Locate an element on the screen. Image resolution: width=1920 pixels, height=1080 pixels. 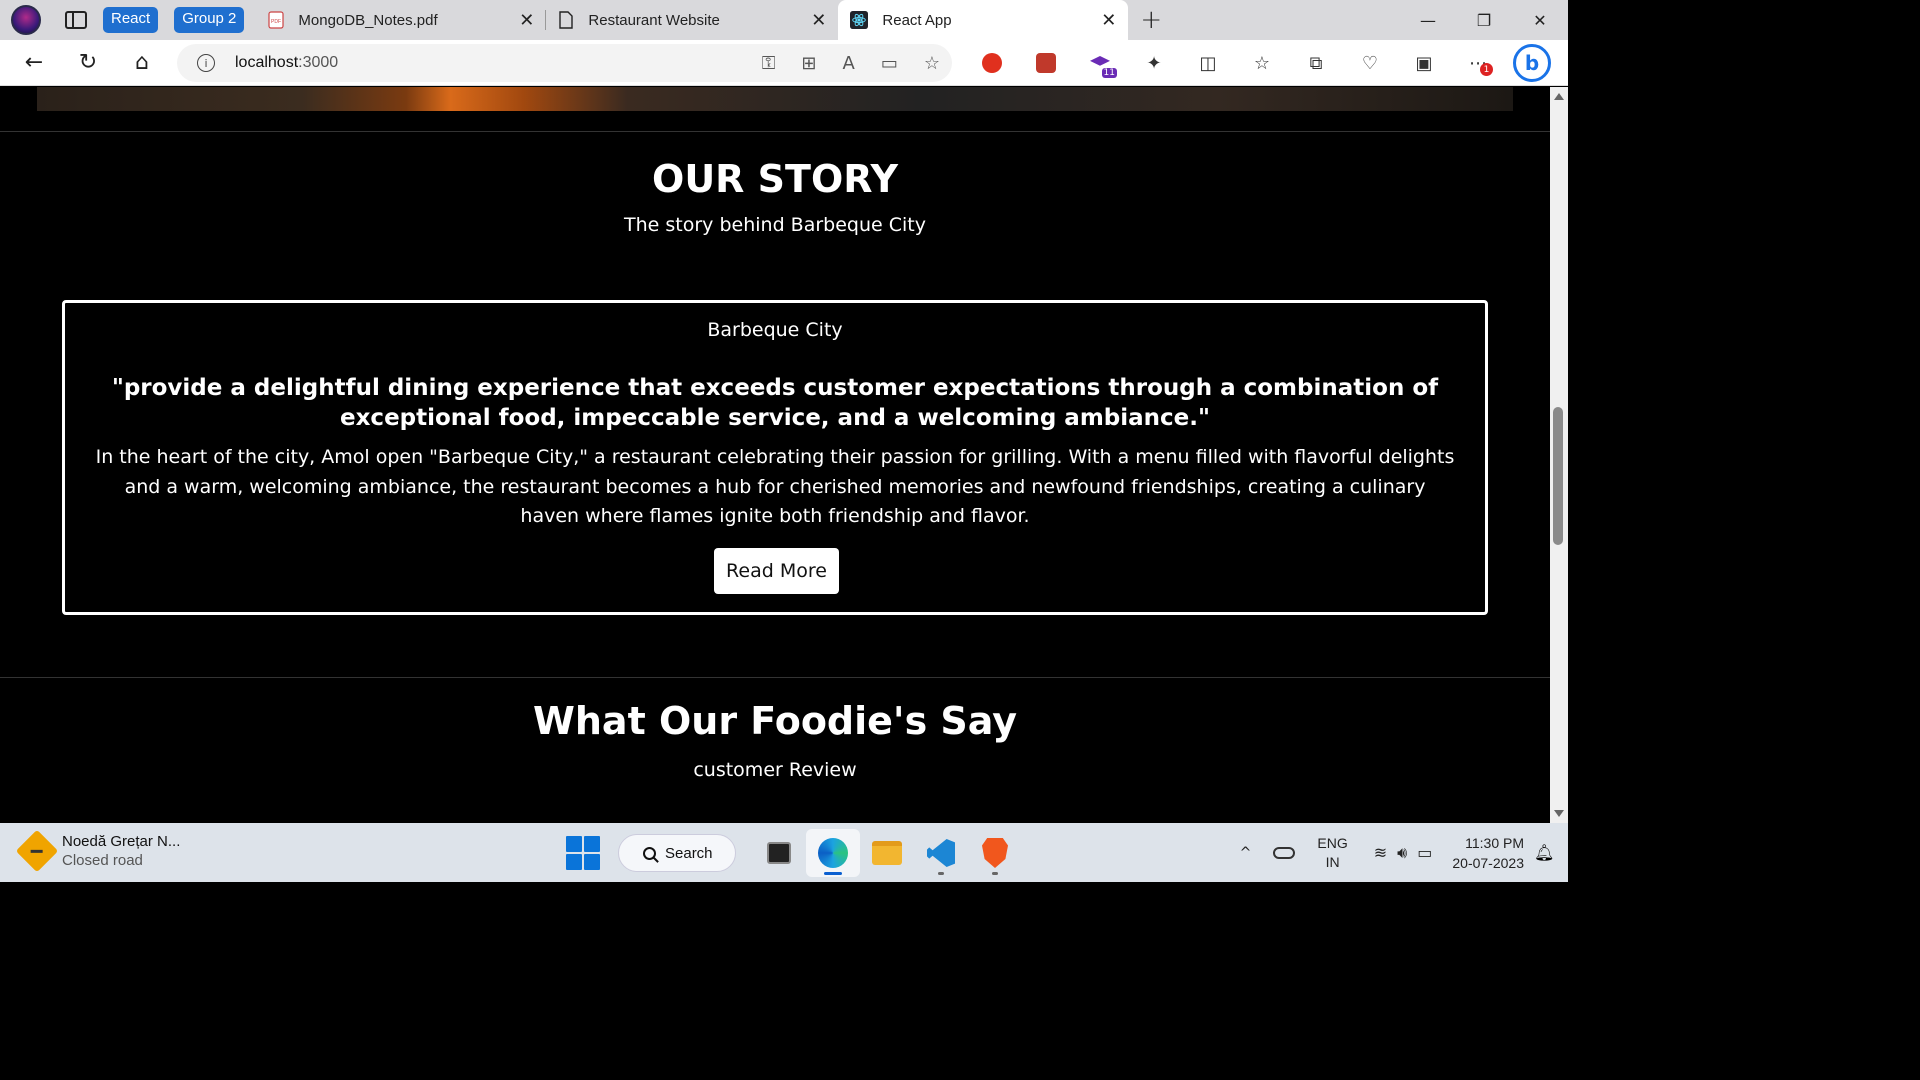
scroll-down-arrow-icon is located at coordinates (1559, 813).